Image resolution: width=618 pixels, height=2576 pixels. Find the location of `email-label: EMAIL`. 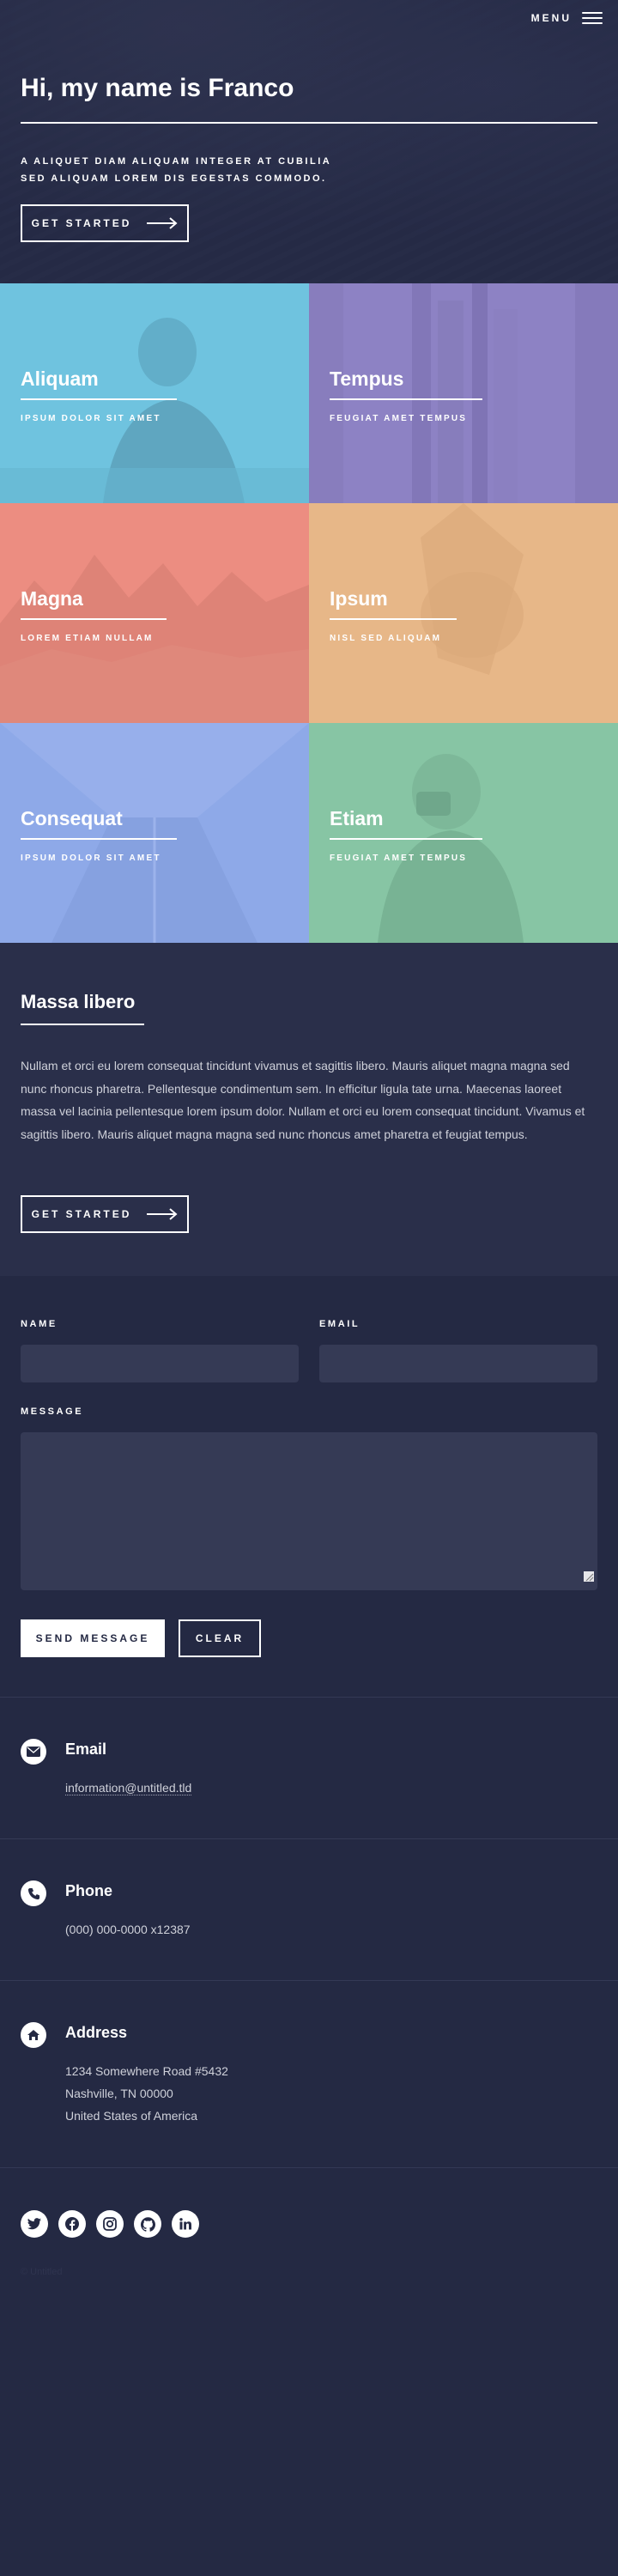

email-label: EMAIL is located at coordinates (339, 1324).